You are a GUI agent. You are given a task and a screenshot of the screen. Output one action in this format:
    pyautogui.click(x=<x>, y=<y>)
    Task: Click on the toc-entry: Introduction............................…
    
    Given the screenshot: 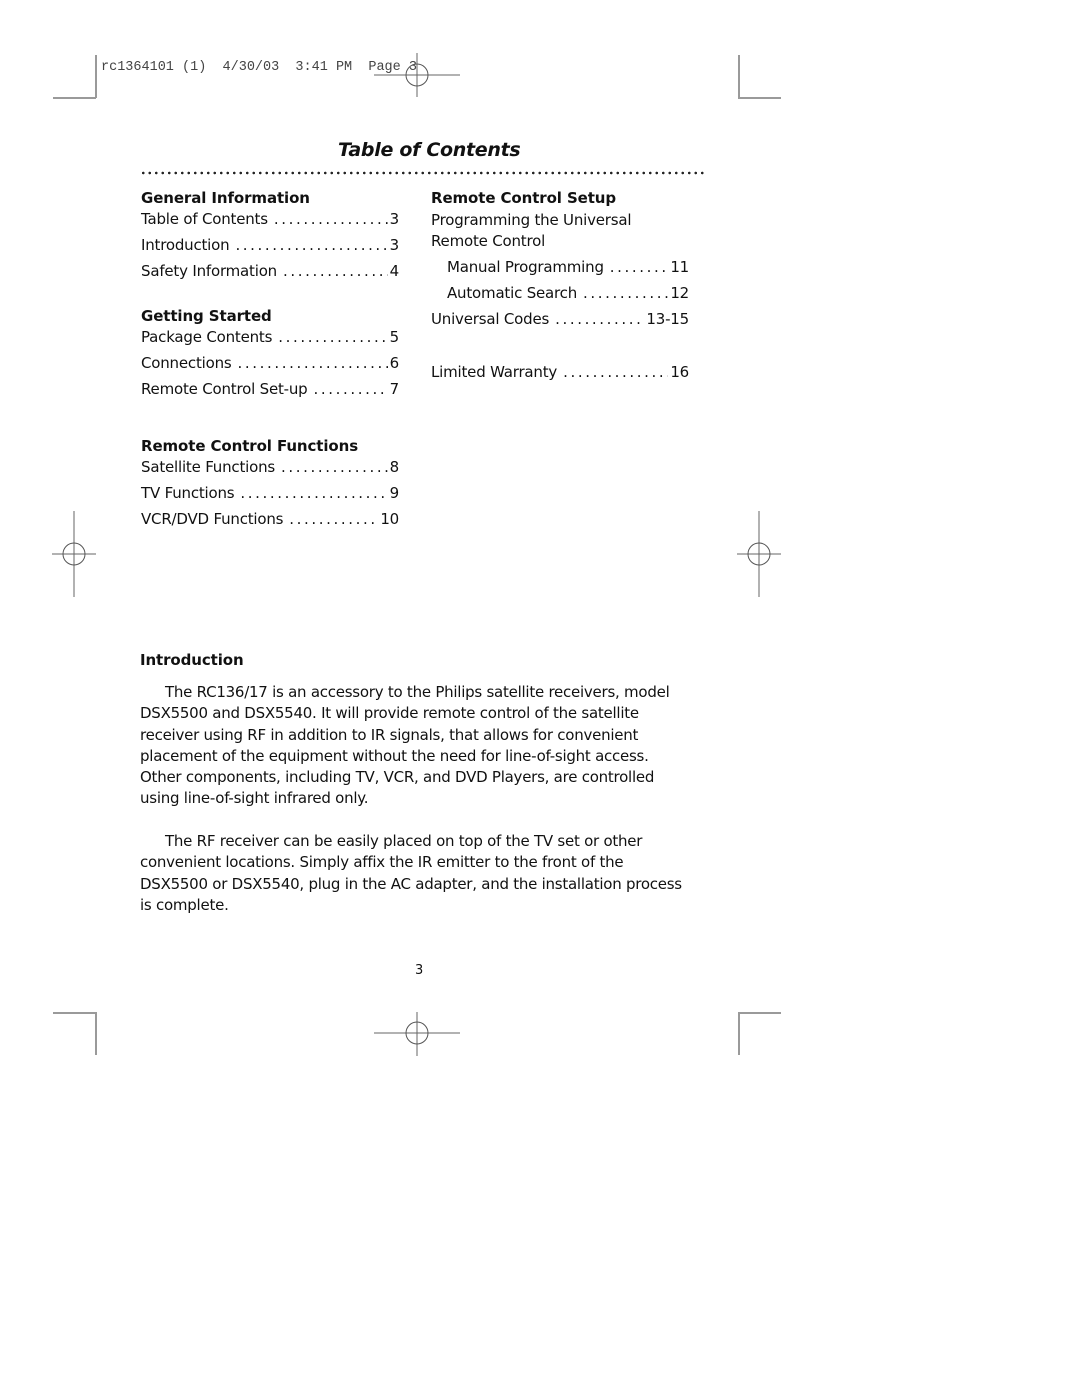 What is the action you would take?
    pyautogui.click(x=270, y=249)
    